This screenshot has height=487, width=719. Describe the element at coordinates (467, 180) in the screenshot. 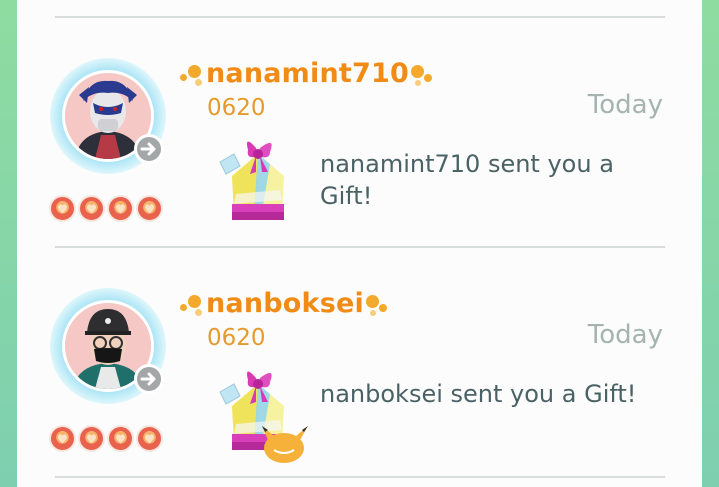

I see `gift-message: nanamint710 sent you a Gift!` at that location.